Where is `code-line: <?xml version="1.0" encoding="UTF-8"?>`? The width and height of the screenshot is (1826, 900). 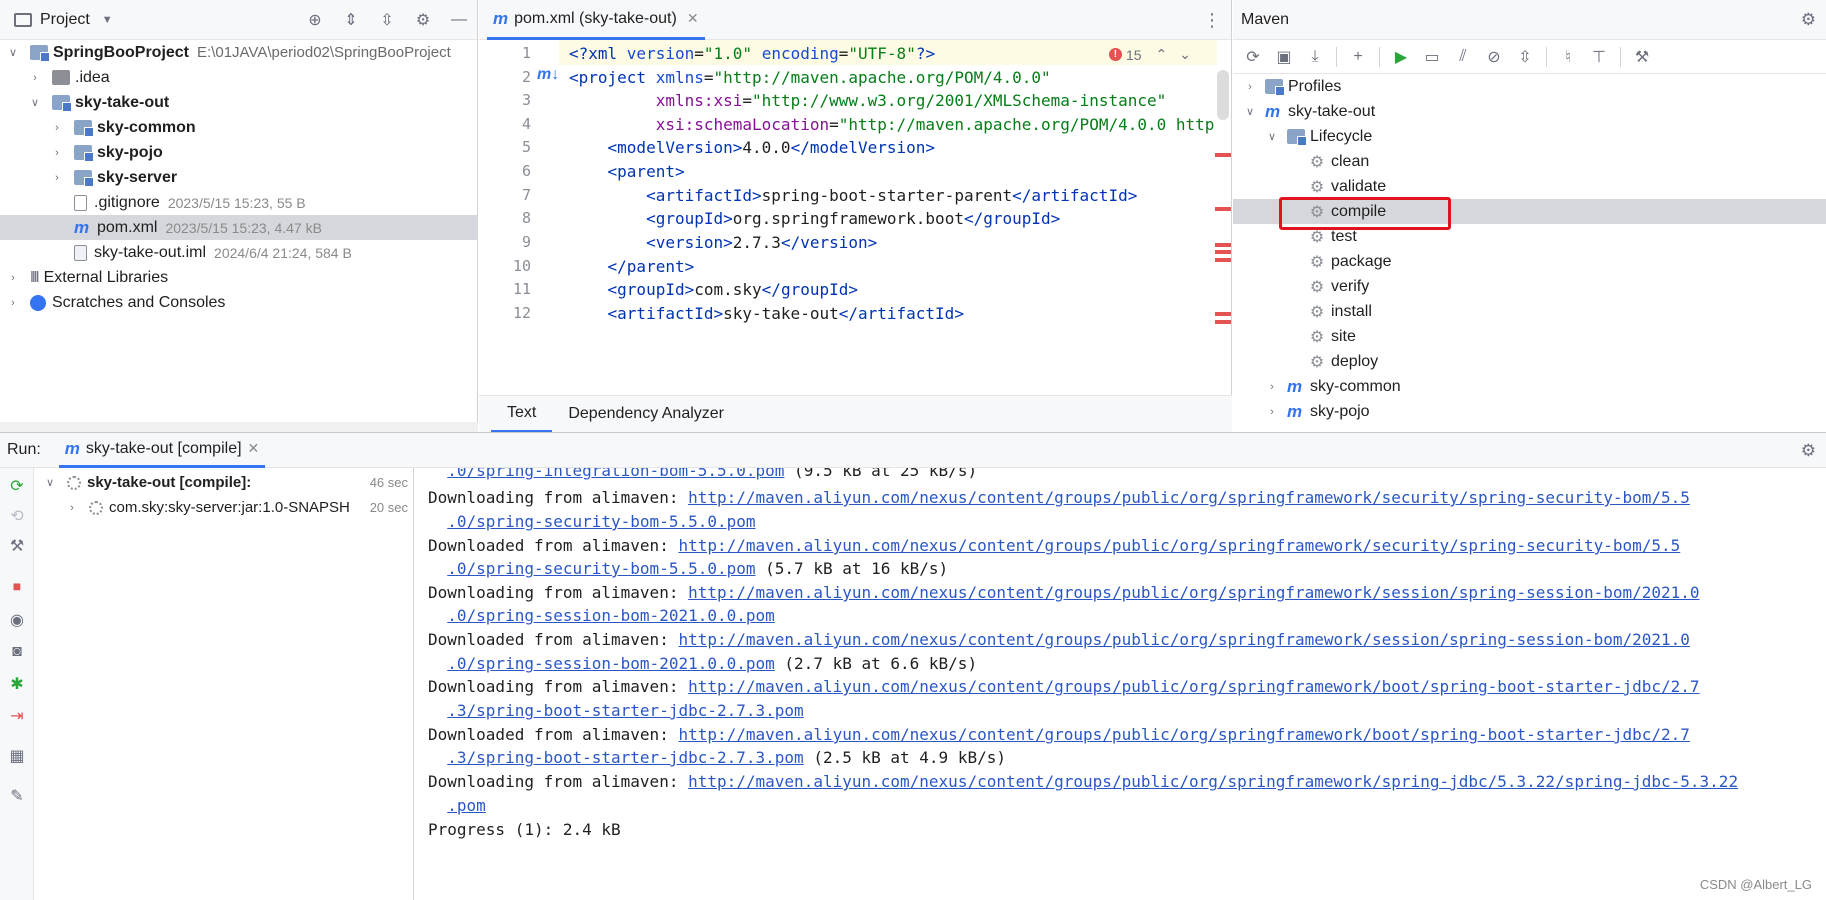
code-line: <?xml version="1.0" encoding="UTF-8"?> is located at coordinates (752, 53).